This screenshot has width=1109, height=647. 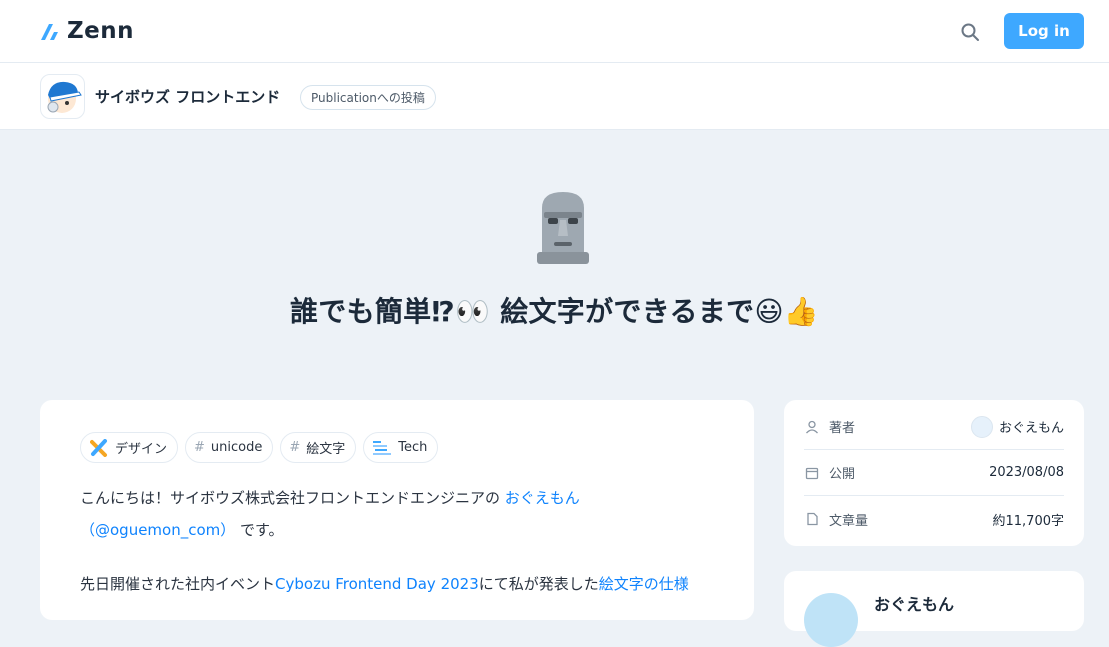 What do you see at coordinates (141, 449) in the screenshot?
I see `topic-label: デザイン` at bounding box center [141, 449].